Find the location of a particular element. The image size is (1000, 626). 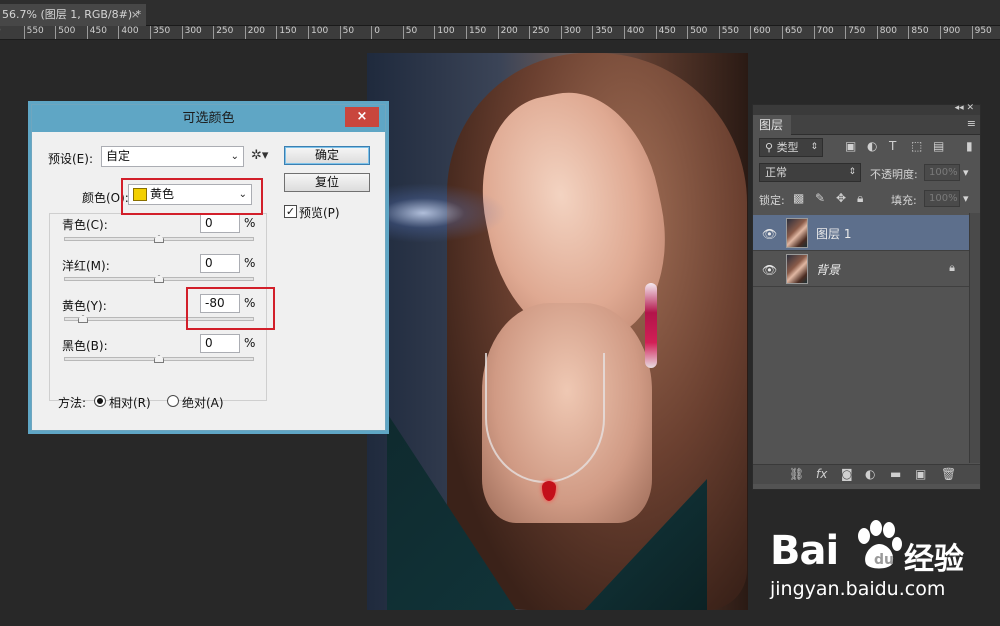

filter-toggle-icon: ▮ is located at coordinates (969, 146).